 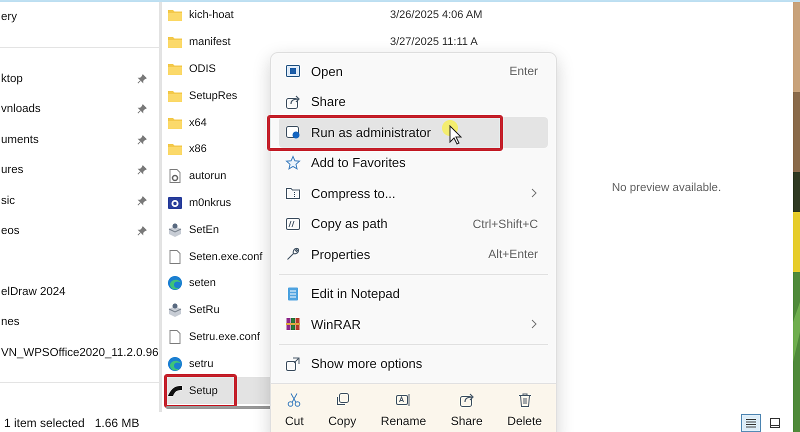 What do you see at coordinates (513, 254) in the screenshot?
I see `shortcut-label: Alt+Enter` at bounding box center [513, 254].